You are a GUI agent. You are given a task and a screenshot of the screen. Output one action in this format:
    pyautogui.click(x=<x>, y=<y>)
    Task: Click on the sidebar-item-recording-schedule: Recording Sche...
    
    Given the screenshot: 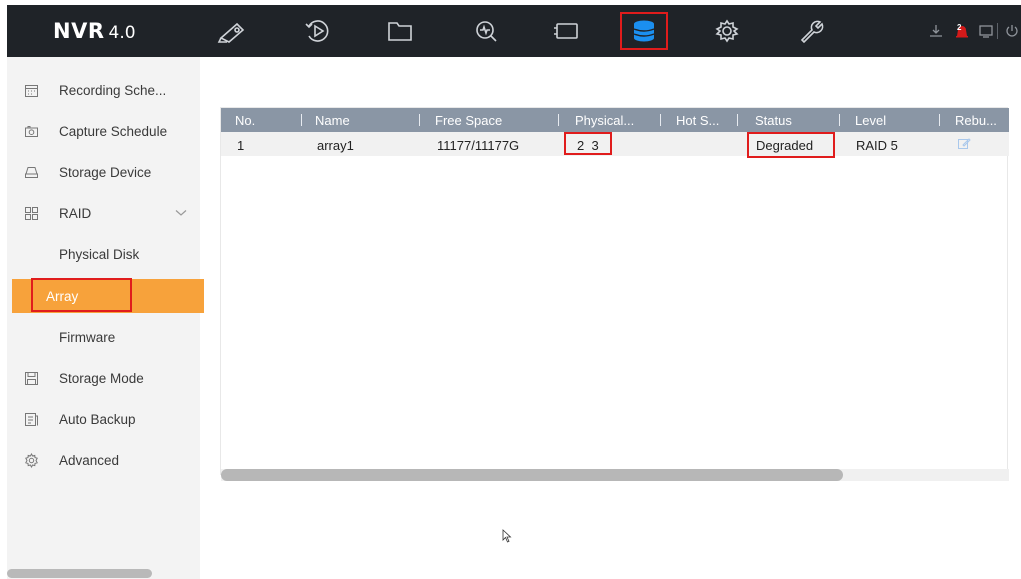 What is the action you would take?
    pyautogui.click(x=103, y=90)
    